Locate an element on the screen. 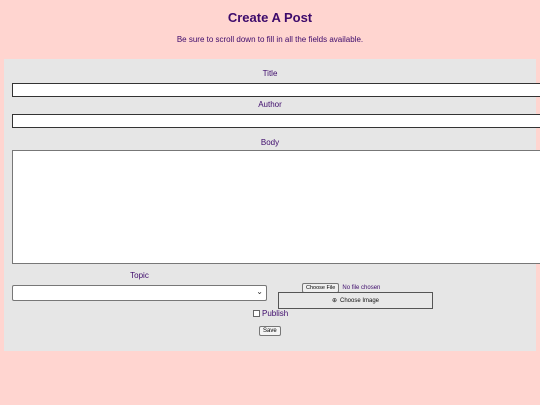 The width and height of the screenshot is (540, 405). author-label: Author is located at coordinates (270, 104).